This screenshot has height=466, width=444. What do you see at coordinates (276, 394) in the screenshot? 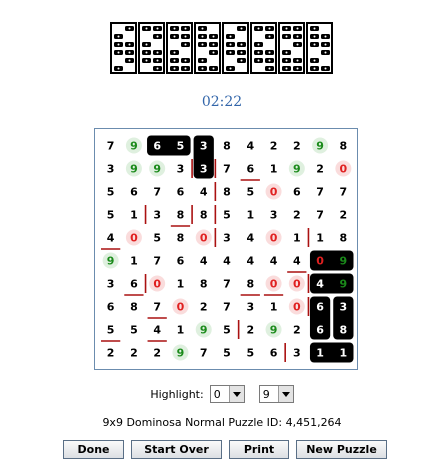
I see `highlight-select-second: 9` at bounding box center [276, 394].